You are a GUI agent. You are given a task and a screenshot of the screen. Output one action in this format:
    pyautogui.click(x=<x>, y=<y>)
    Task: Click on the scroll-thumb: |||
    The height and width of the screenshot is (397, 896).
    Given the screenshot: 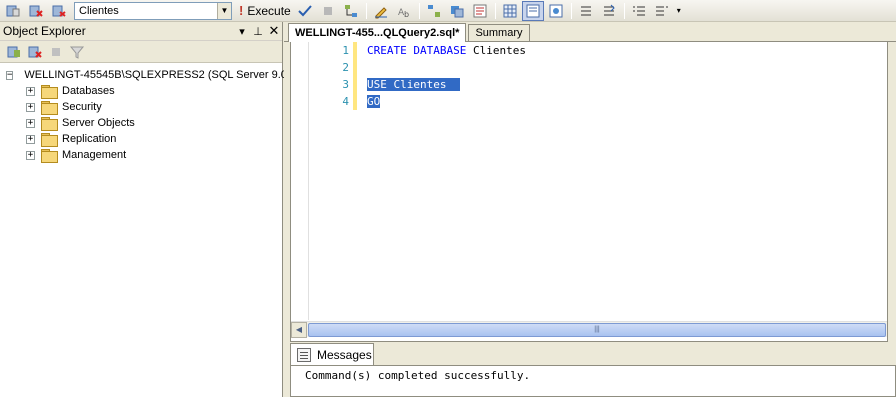 What is the action you would take?
    pyautogui.click(x=597, y=329)
    